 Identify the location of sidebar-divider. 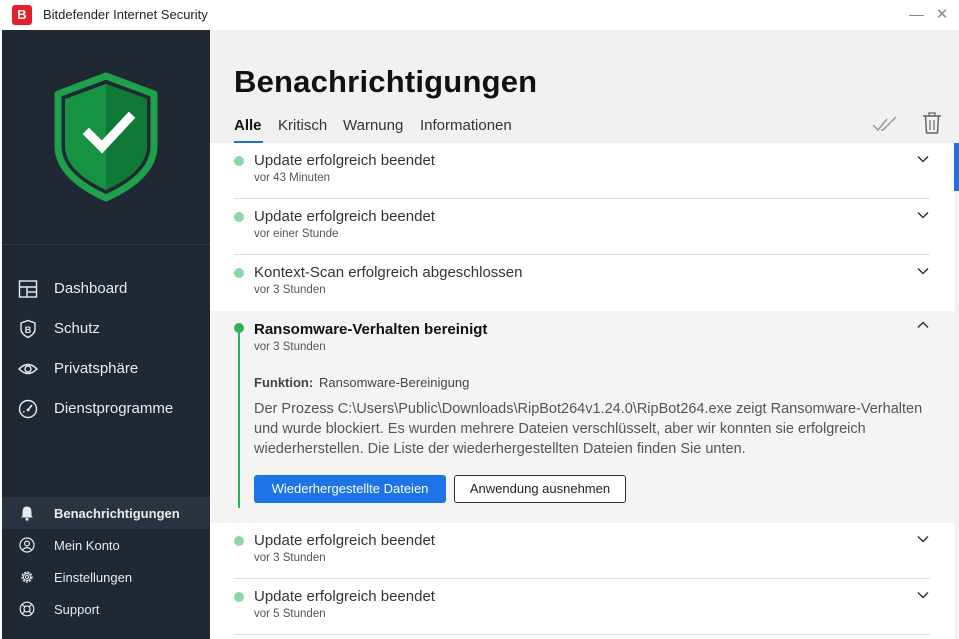
(106, 244).